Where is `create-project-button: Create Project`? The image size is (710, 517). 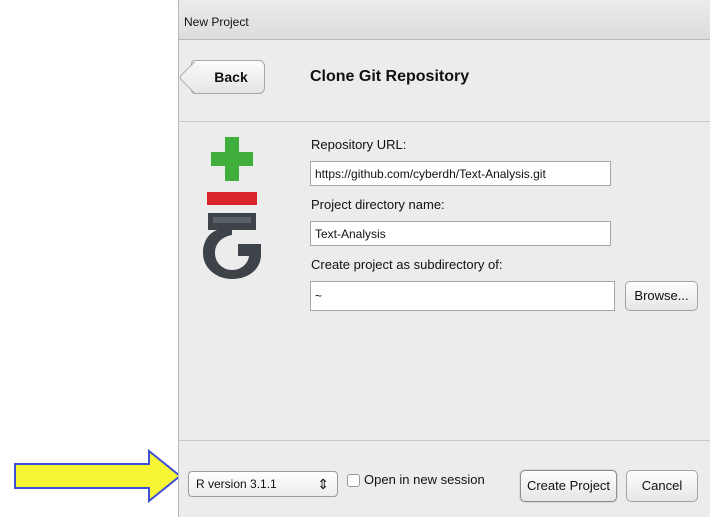 create-project-button: Create Project is located at coordinates (568, 486).